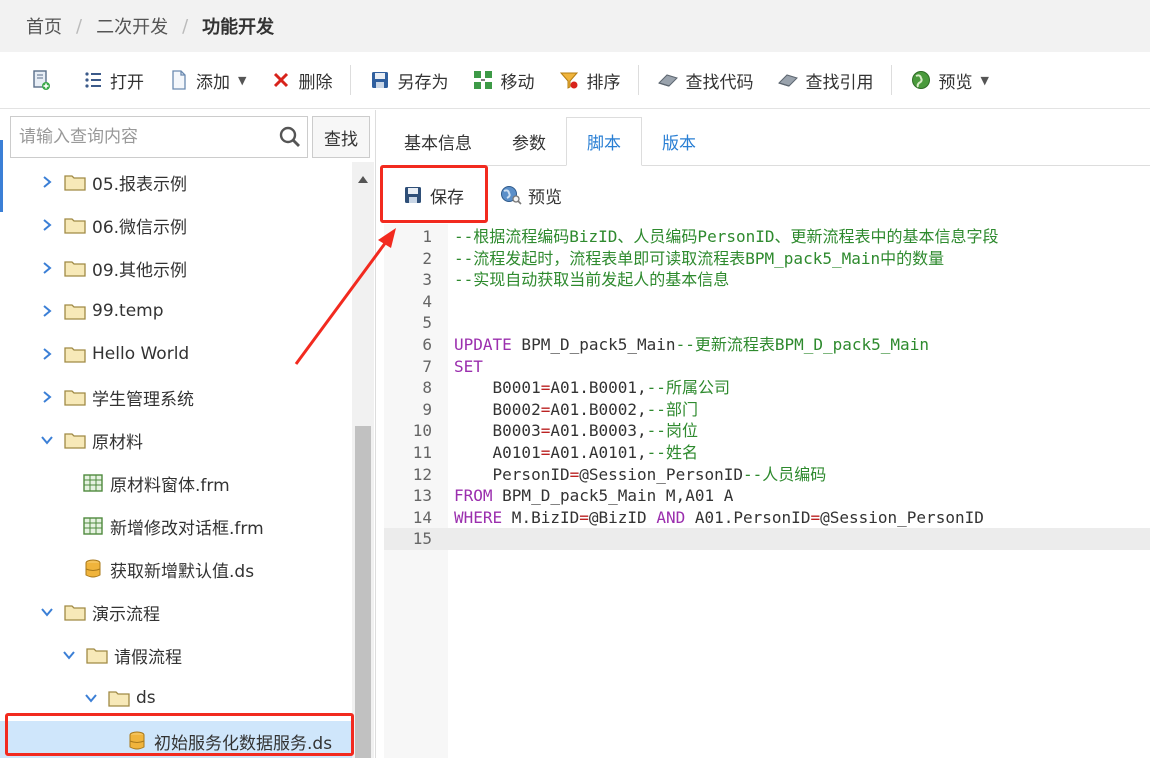 The height and width of the screenshot is (758, 1150). Describe the element at coordinates (767, 539) in the screenshot. I see `code-line: 15` at that location.